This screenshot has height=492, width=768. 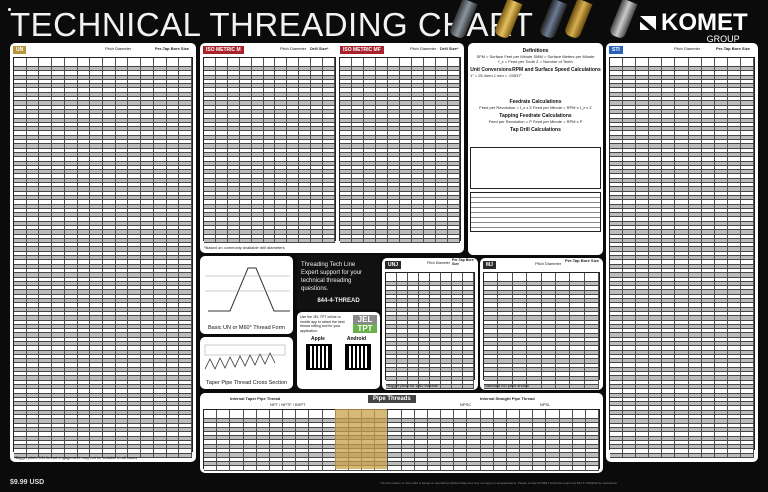 I want to click on pitch-diameter-heading: Pitch Diameter, so click(x=118, y=48).